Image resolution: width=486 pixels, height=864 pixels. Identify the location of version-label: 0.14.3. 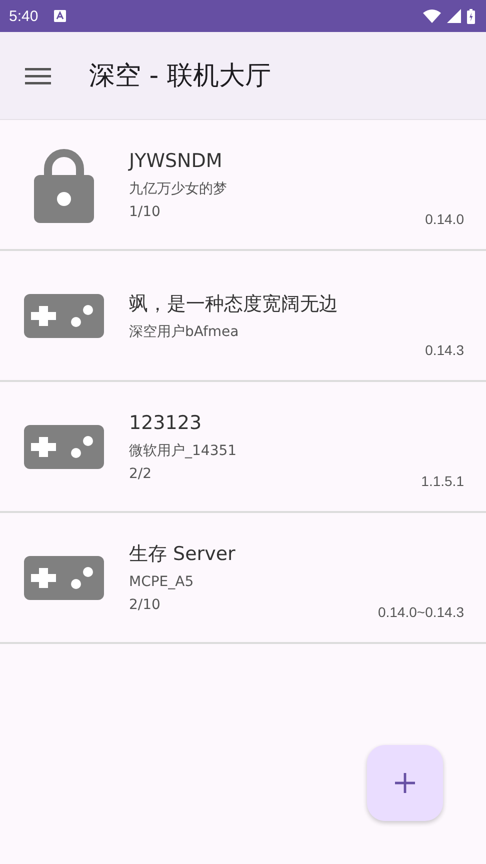
(444, 350).